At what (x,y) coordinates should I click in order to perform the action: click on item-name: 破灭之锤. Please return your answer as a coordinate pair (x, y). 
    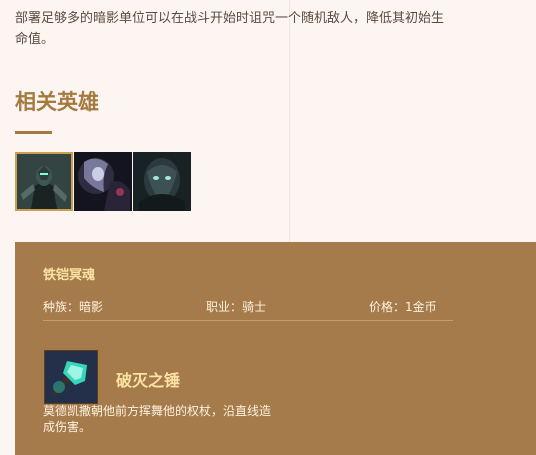
    Looking at the image, I should click on (148, 380).